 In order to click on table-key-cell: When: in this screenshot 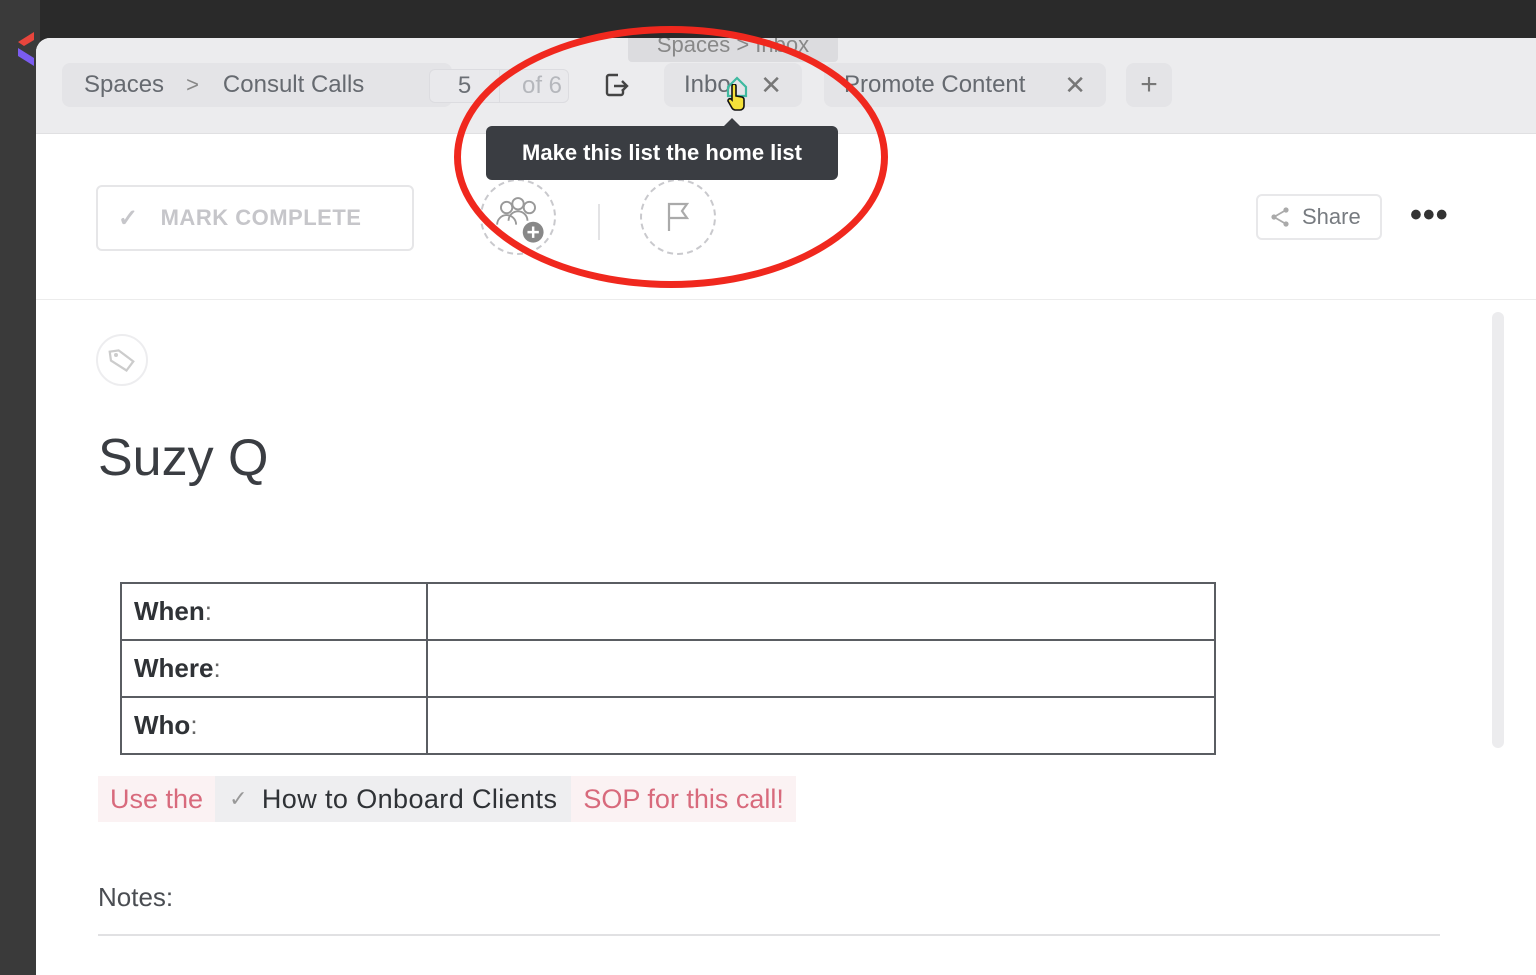, I will do `click(274, 611)`.